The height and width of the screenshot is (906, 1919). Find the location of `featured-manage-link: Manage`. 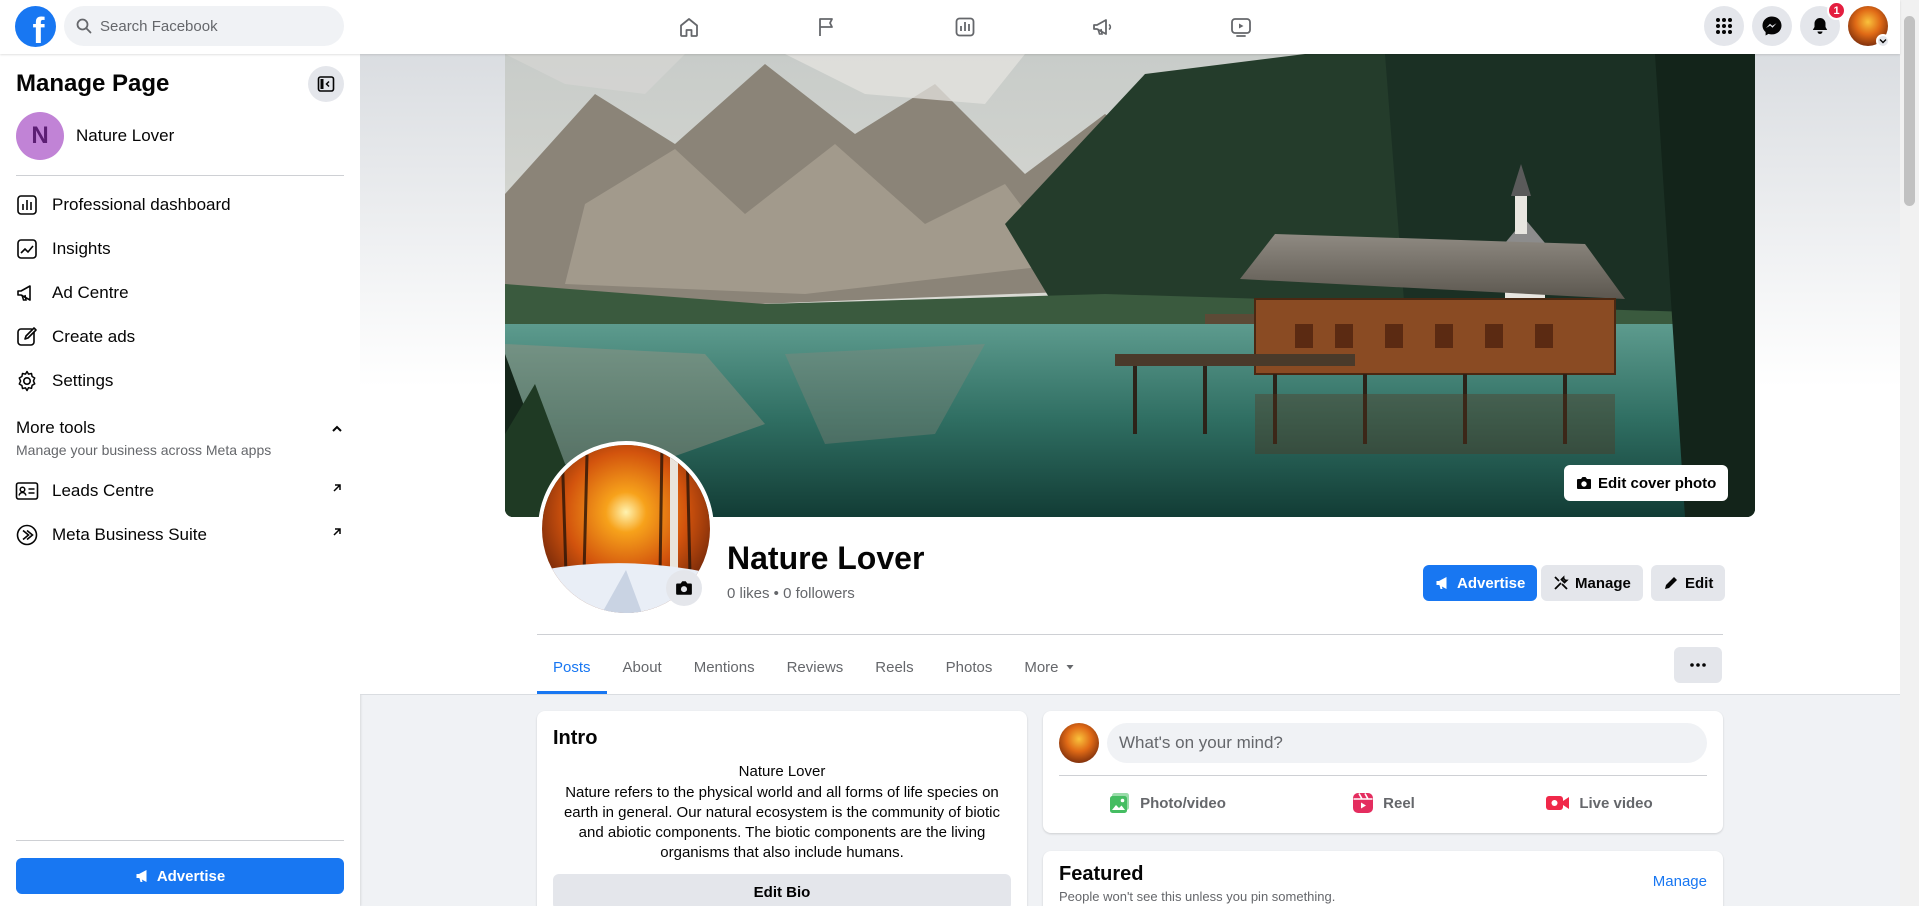

featured-manage-link: Manage is located at coordinates (1680, 881).